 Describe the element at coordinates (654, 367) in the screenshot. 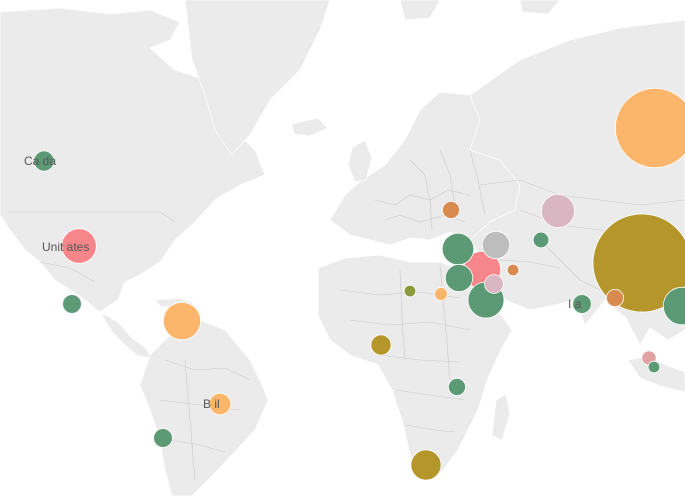

I see `bubble-thailand` at that location.